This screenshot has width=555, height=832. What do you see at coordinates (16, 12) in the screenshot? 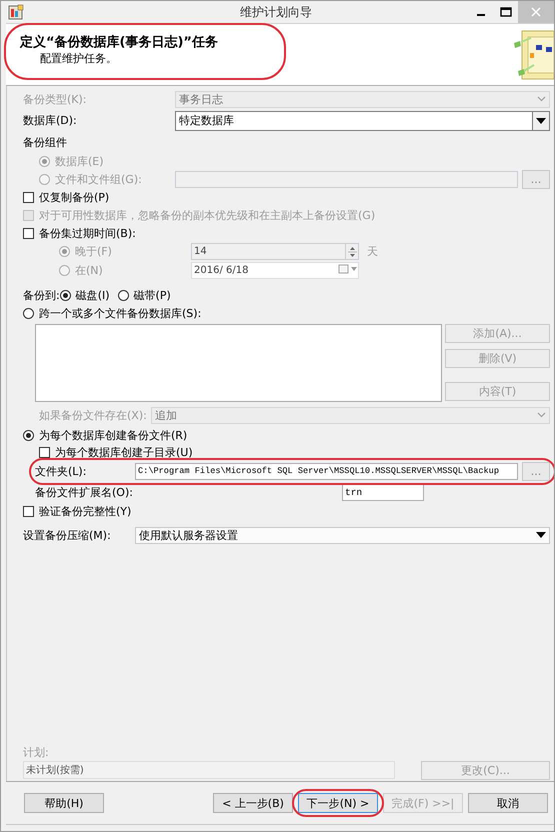
I see `app-icon` at bounding box center [16, 12].